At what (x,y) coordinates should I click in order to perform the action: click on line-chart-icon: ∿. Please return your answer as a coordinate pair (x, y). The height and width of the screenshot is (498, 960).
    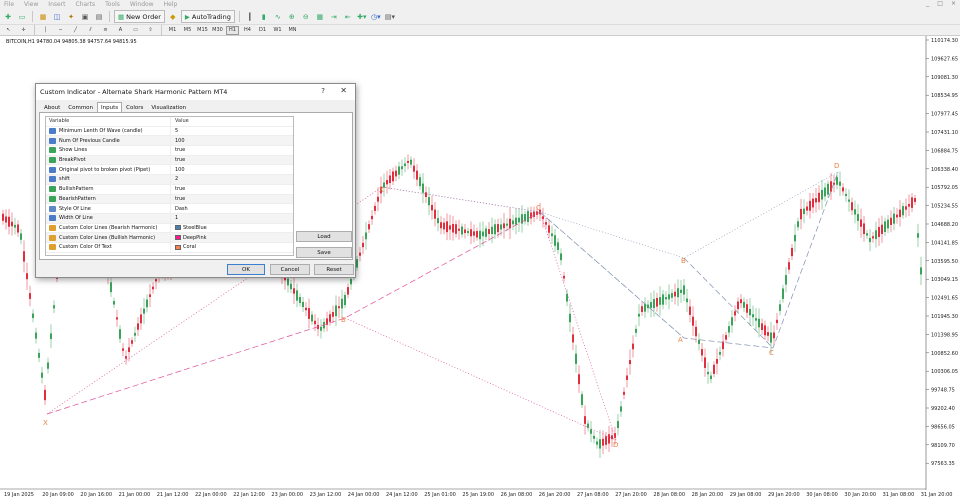
    Looking at the image, I should click on (278, 16).